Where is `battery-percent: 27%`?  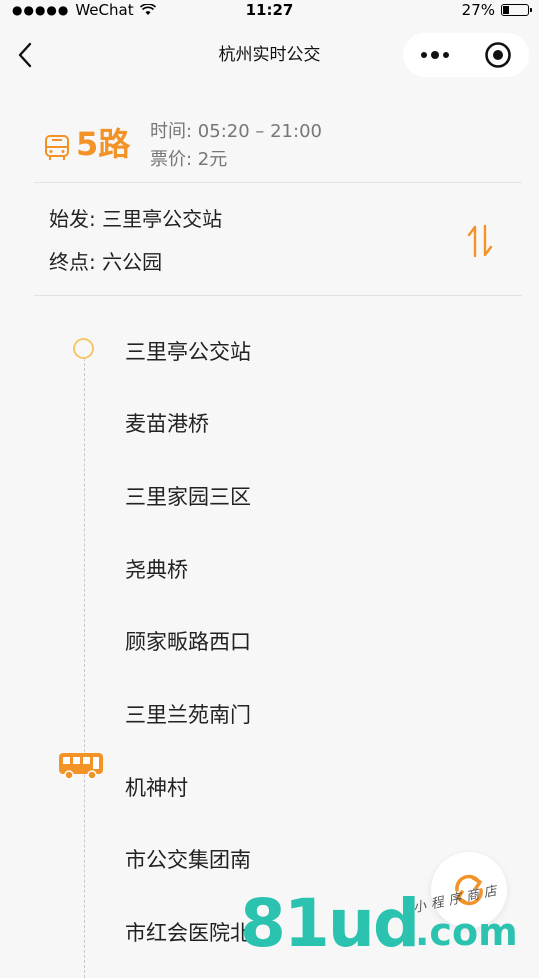 battery-percent: 27% is located at coordinates (478, 10).